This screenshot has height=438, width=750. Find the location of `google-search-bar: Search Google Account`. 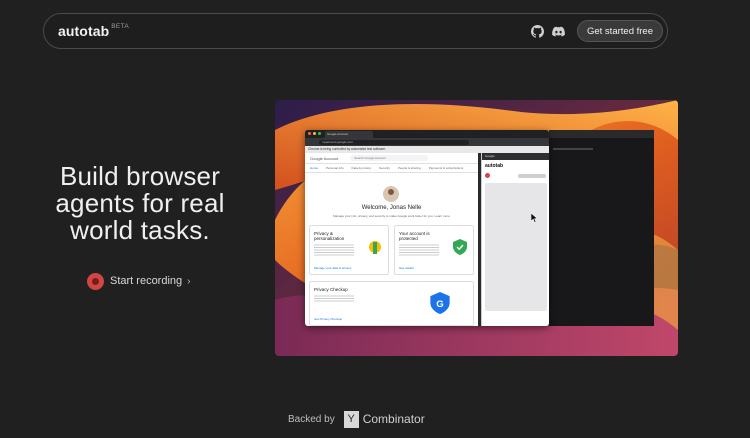

google-search-bar: Search Google Account is located at coordinates (389, 158).